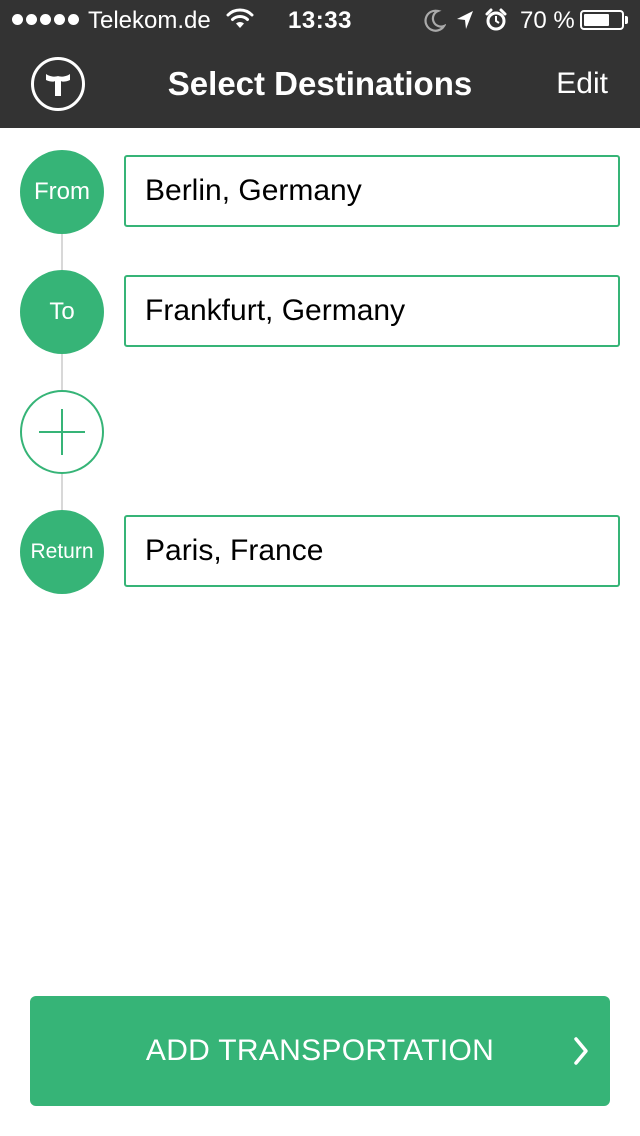 The height and width of the screenshot is (1136, 640). Describe the element at coordinates (372, 551) in the screenshot. I see `return-destination-input` at that location.